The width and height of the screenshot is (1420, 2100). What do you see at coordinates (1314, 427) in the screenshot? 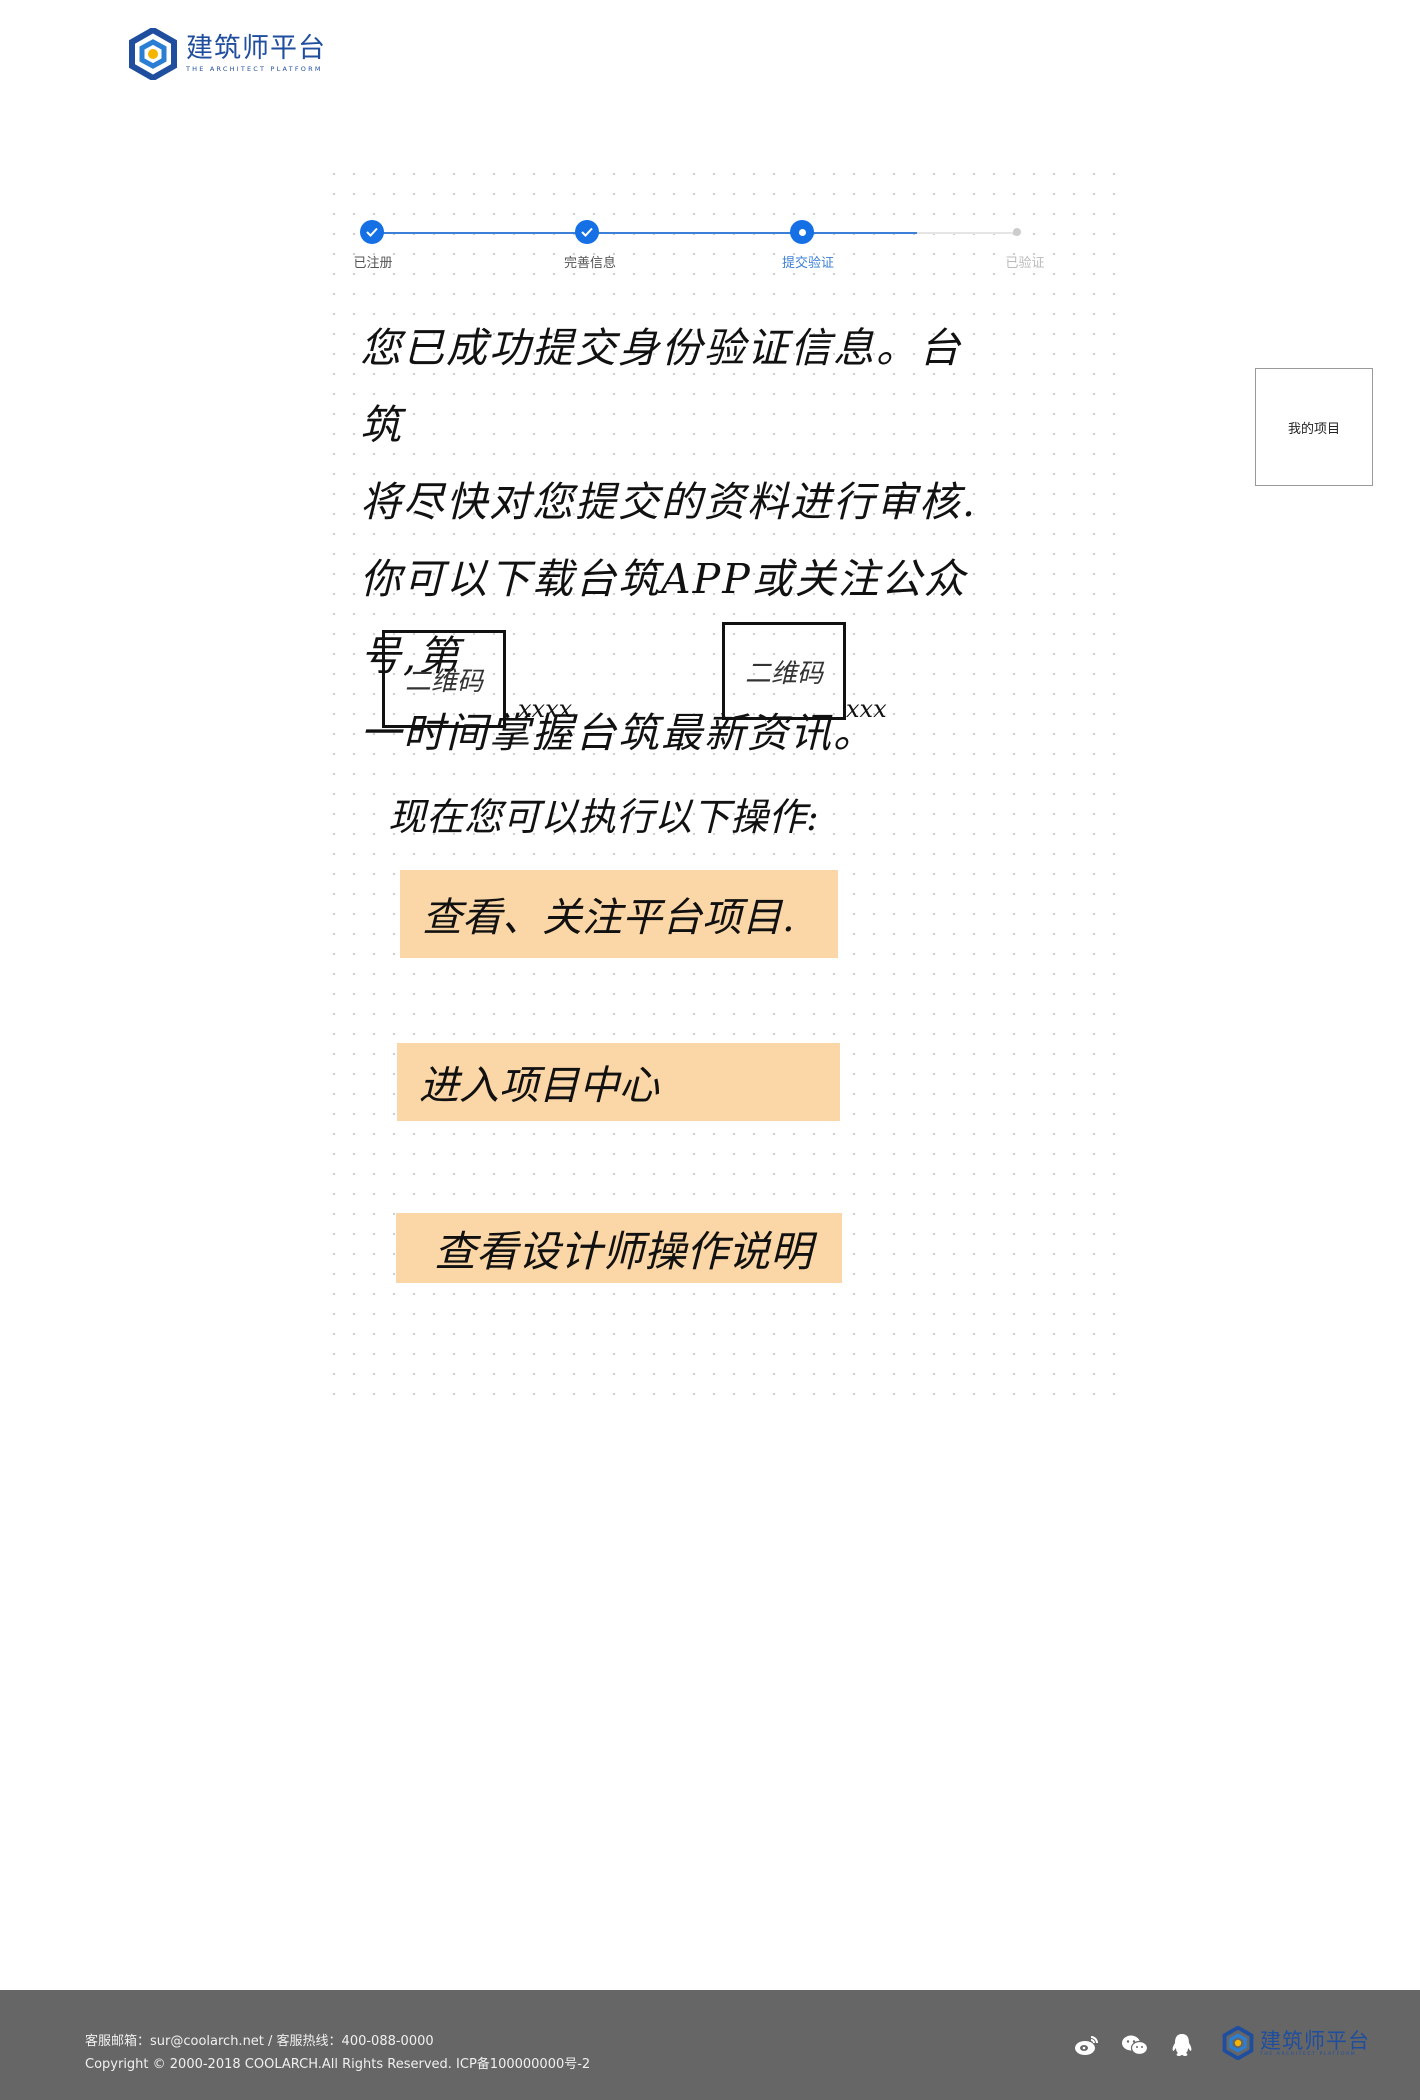
I see `my-projects-button: 我的项目` at bounding box center [1314, 427].